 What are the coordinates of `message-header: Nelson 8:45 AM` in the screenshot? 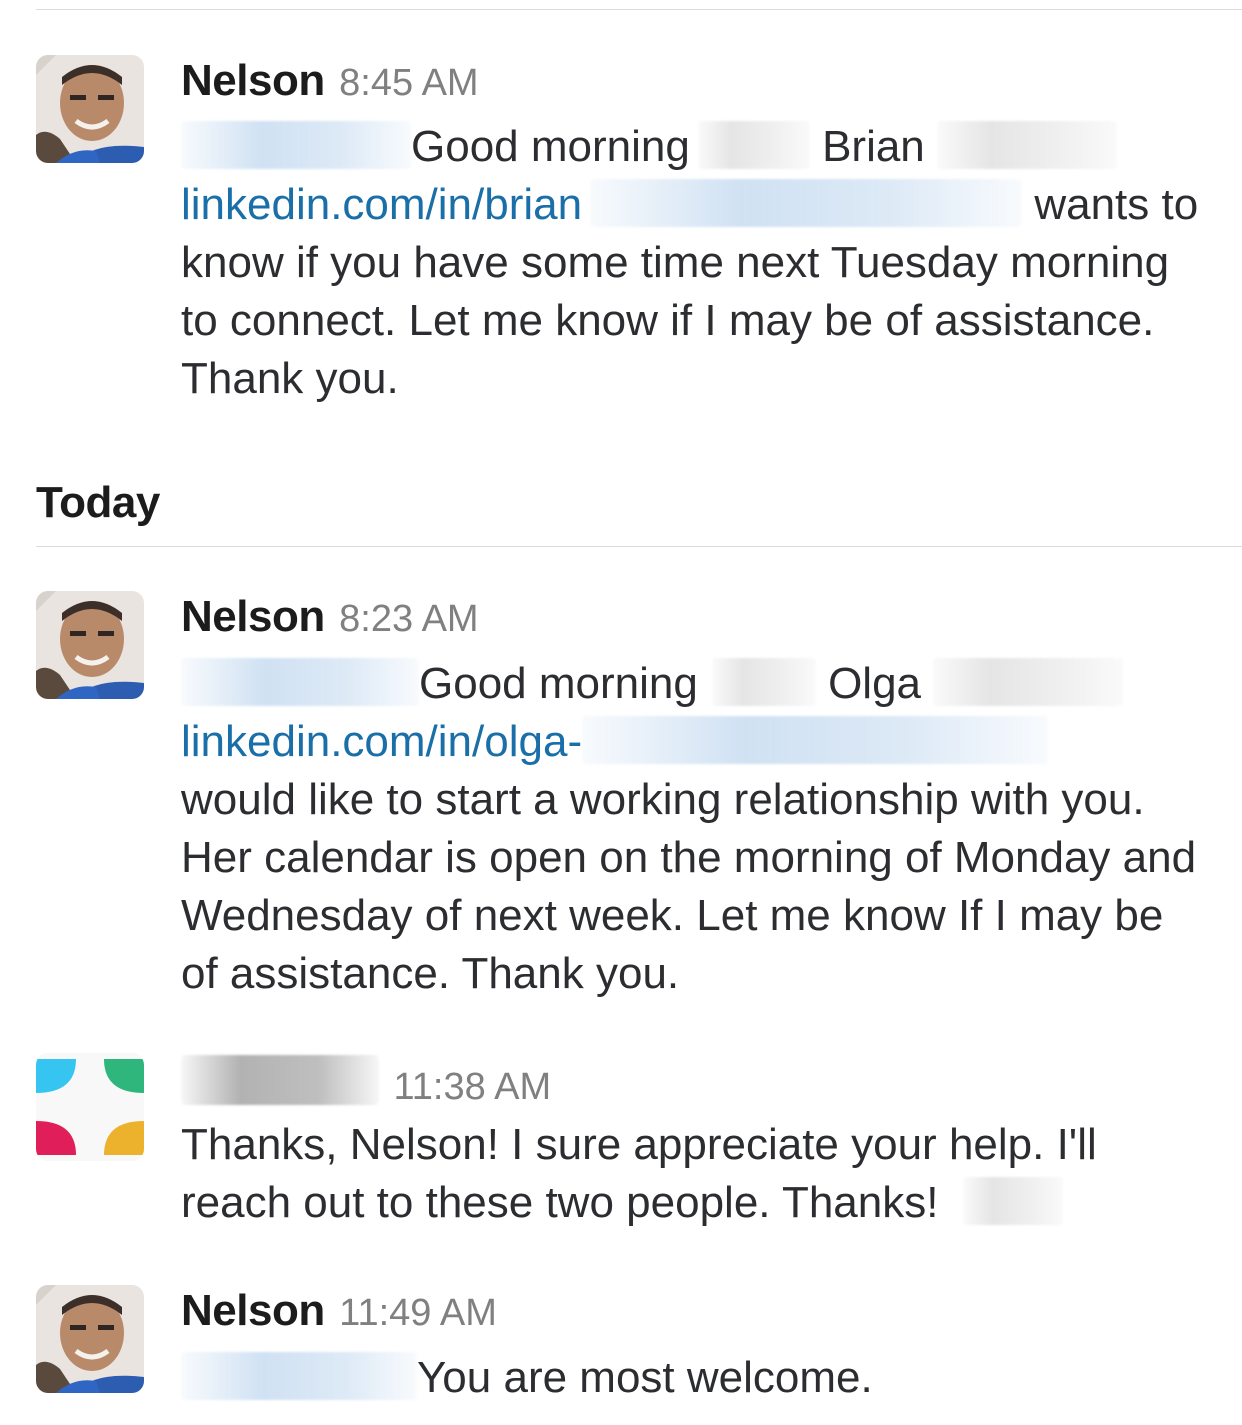 It's located at (330, 81).